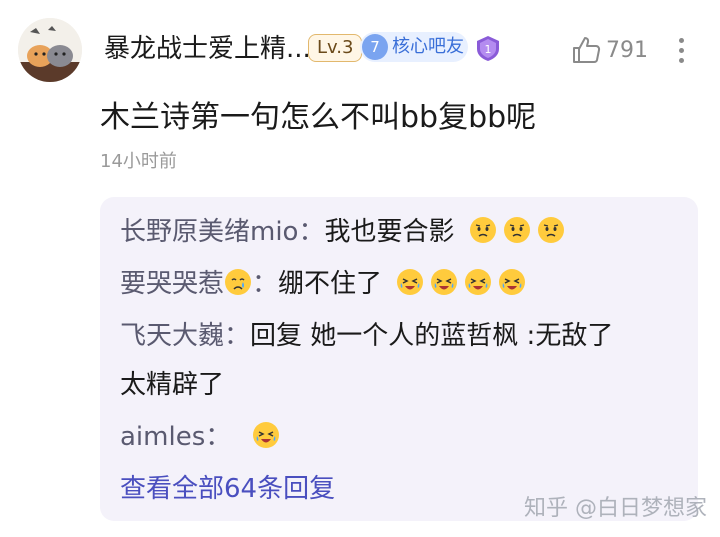 Image resolution: width=720 pixels, height=537 pixels. I want to click on reply-text-line2: 太精辟了, so click(172, 385).